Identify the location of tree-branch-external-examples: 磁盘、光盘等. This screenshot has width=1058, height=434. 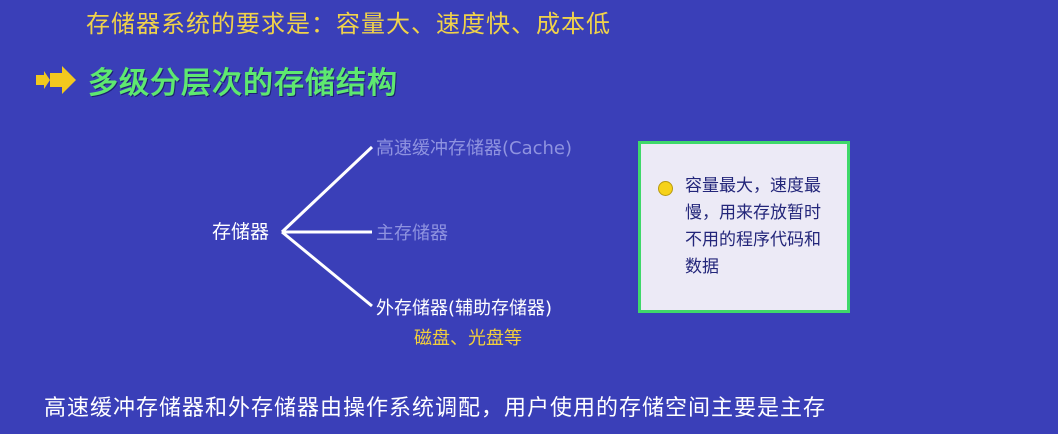
(468, 338).